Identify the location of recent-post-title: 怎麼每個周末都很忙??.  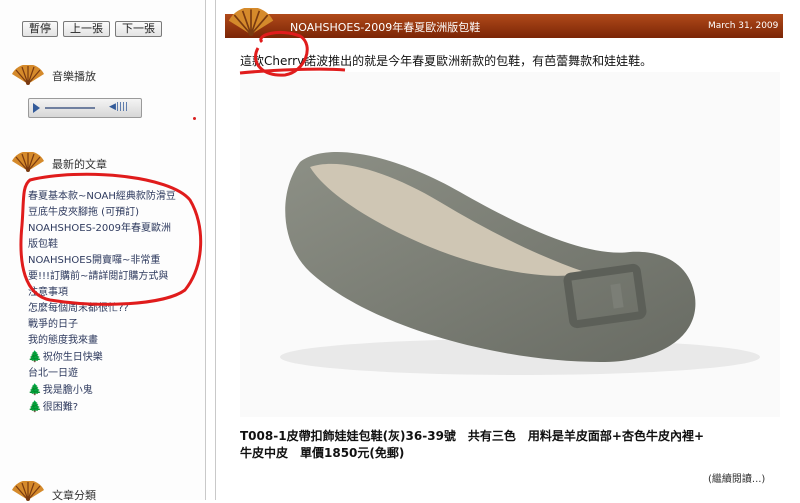
(78, 308).